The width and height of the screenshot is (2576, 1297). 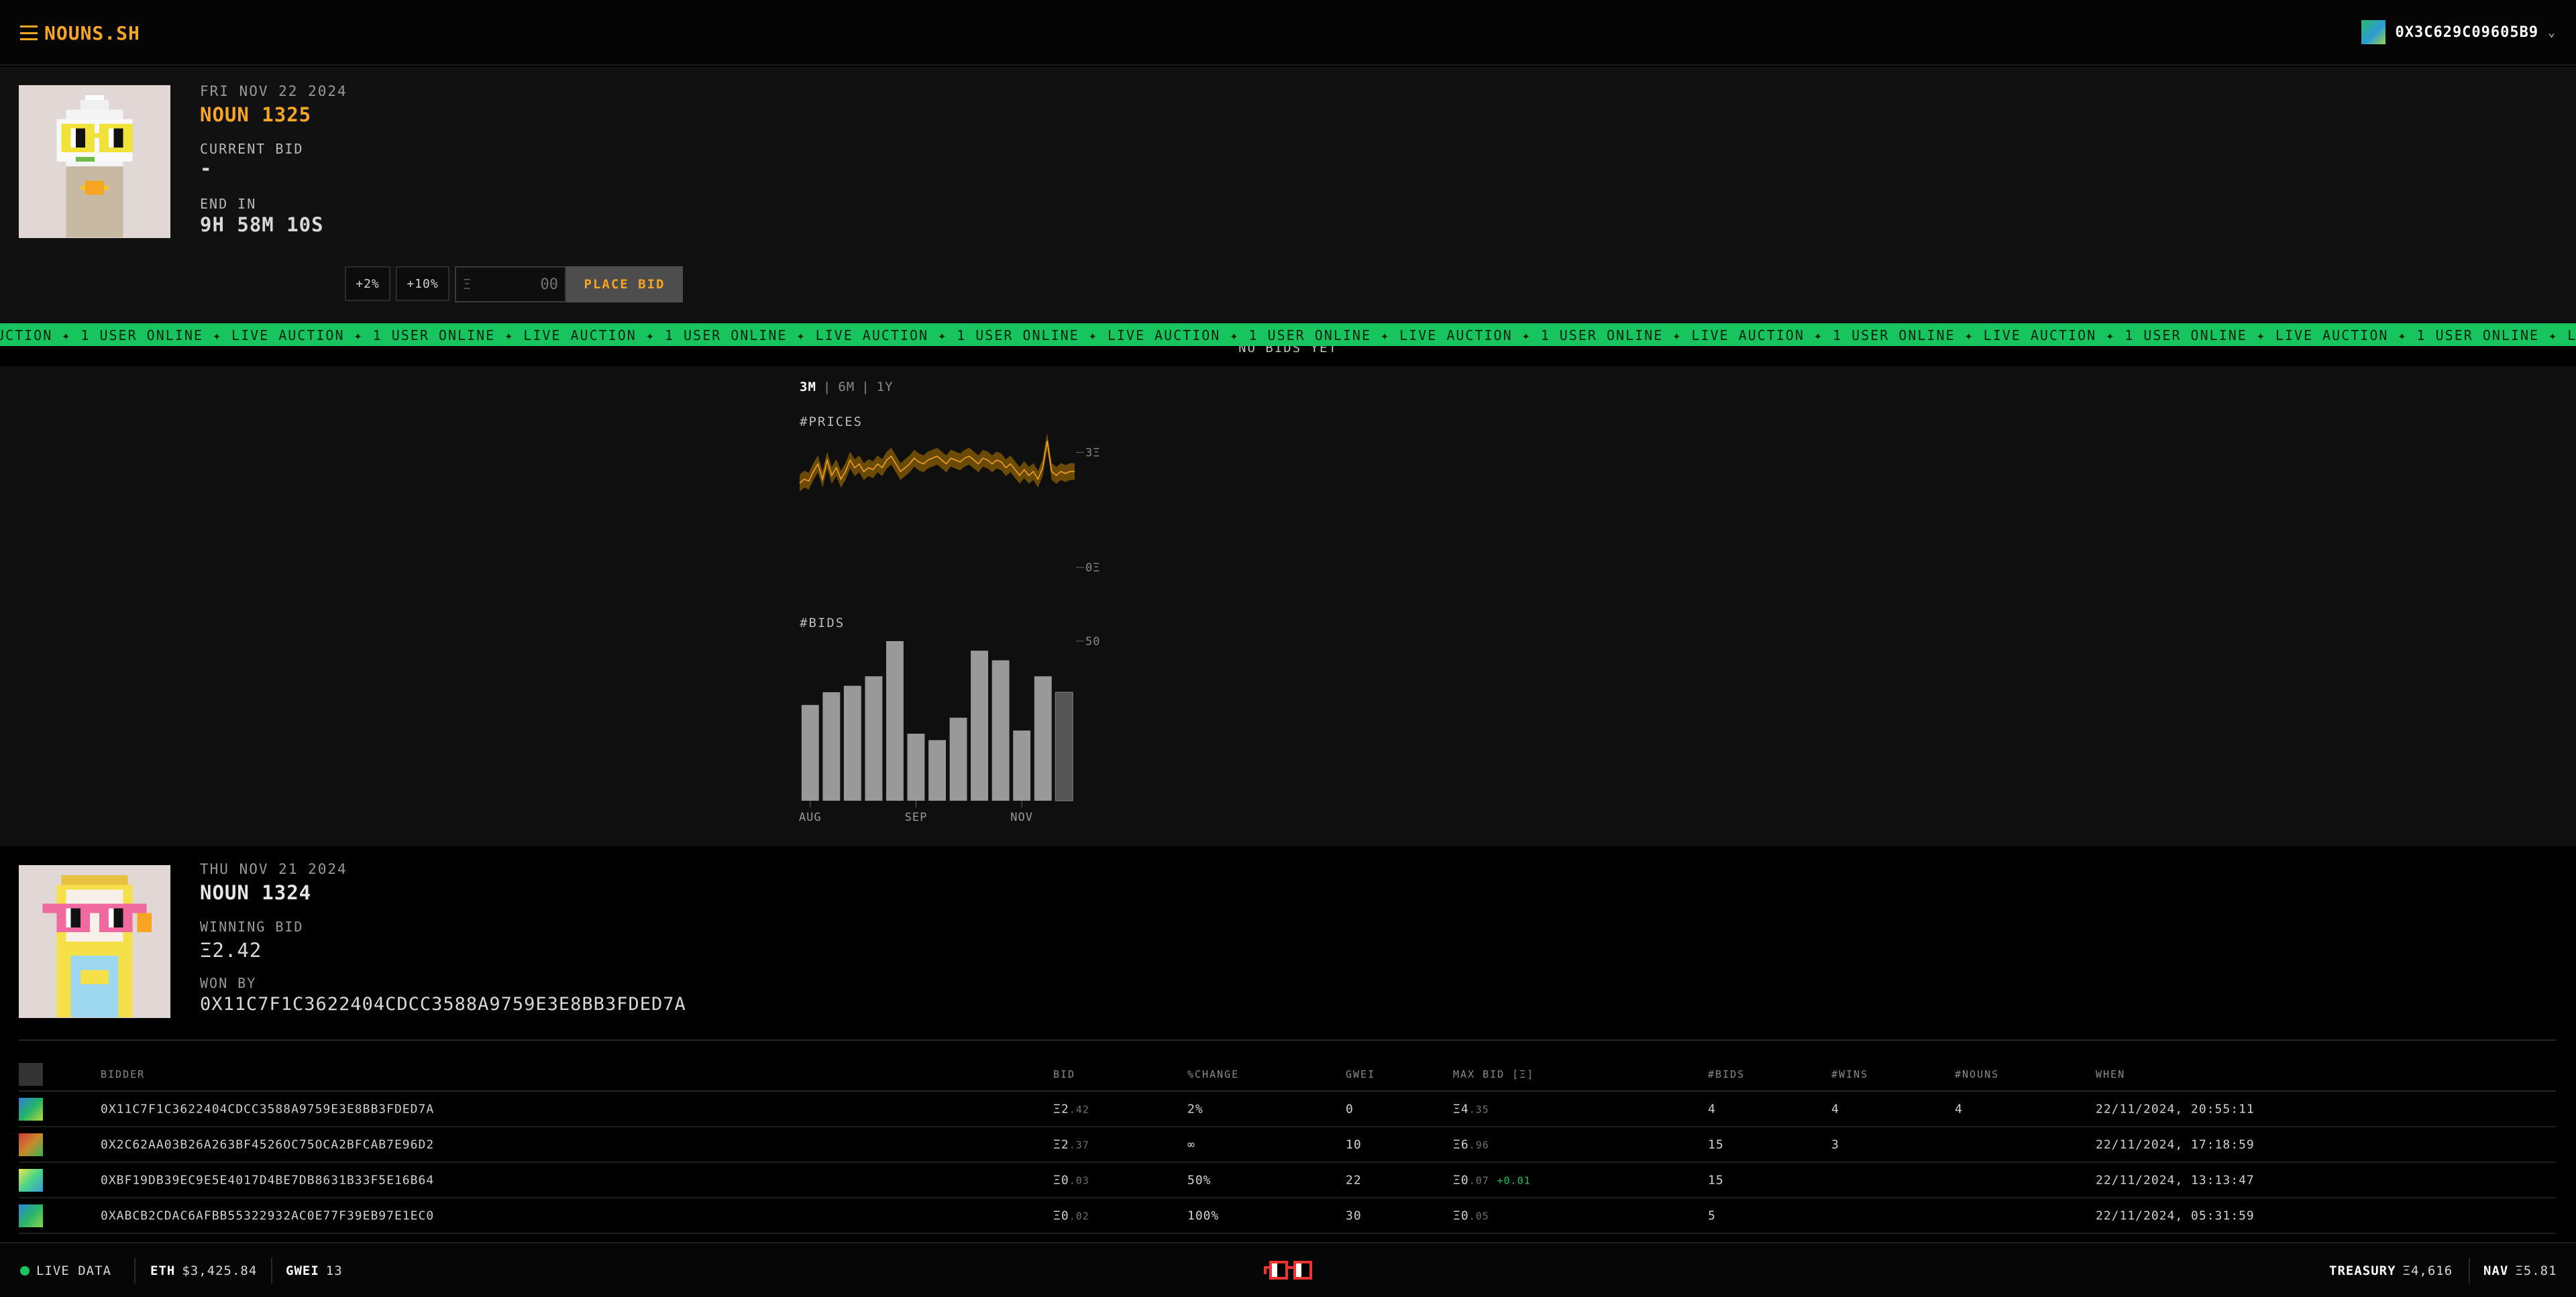 I want to click on col-max-bid: MAX BID [Ξ], so click(x=1493, y=1074).